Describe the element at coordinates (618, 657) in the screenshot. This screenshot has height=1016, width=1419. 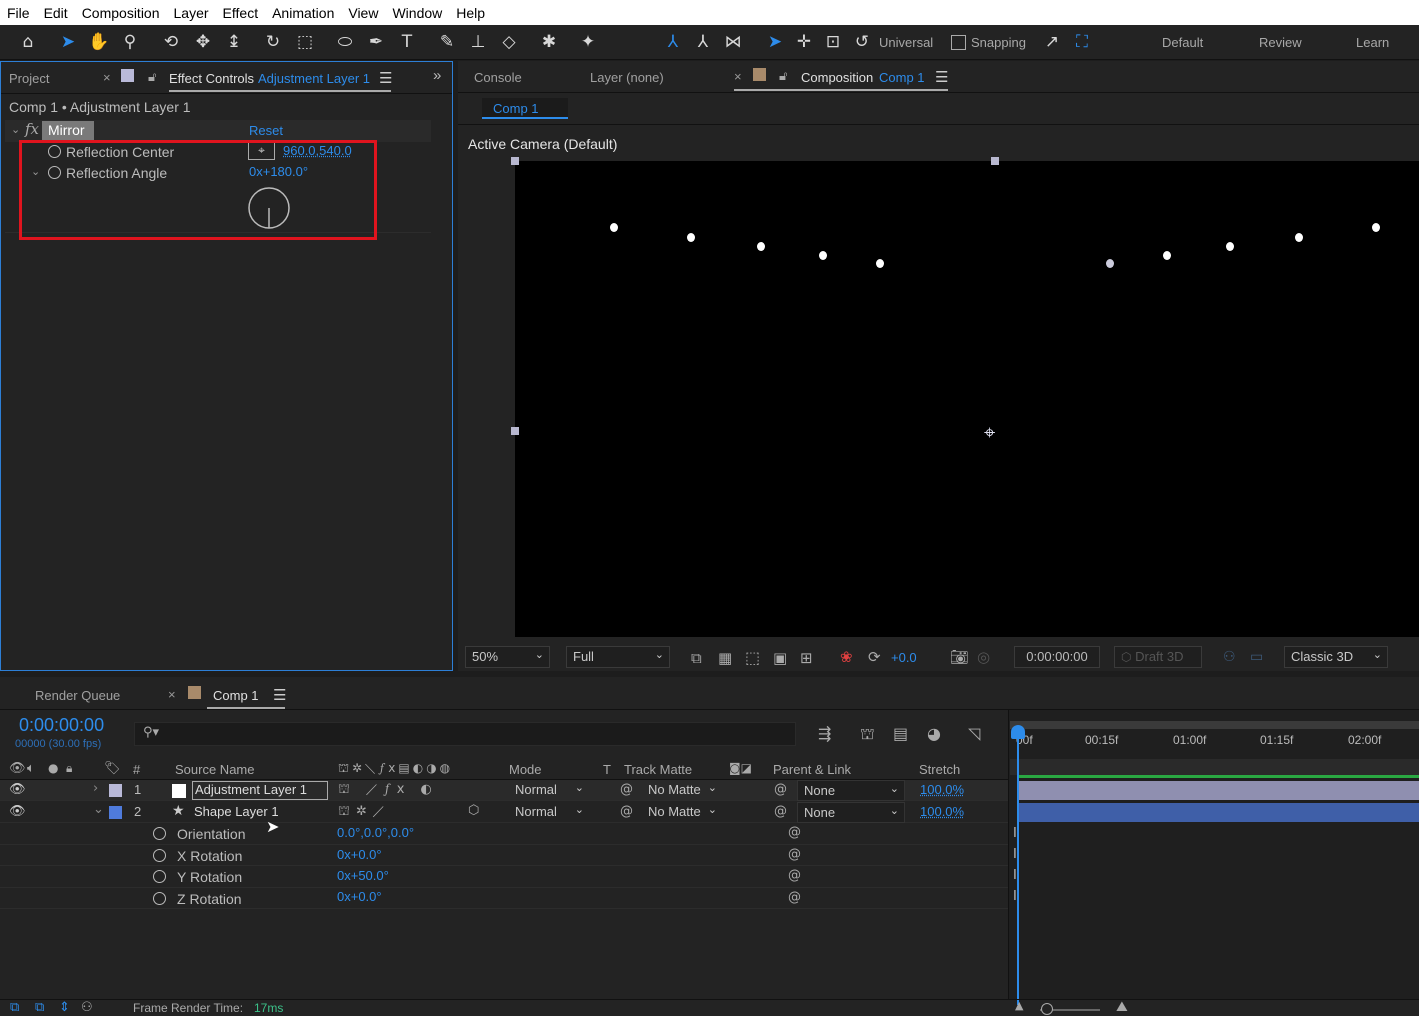
I see `resolution-dropdown: Full ⌄` at that location.